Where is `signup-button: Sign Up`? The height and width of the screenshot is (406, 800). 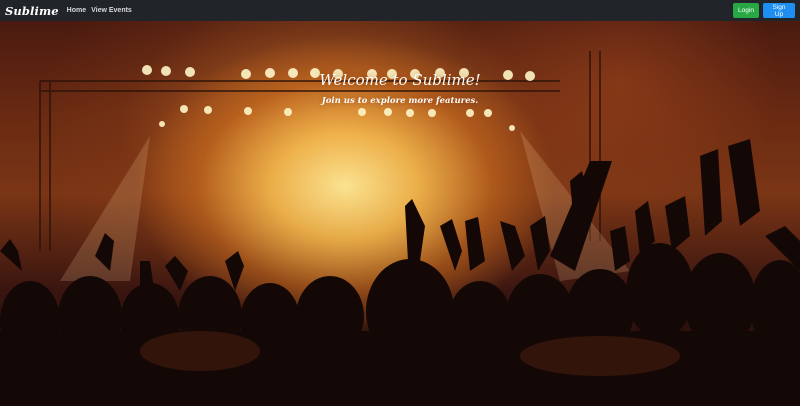 signup-button: Sign Up is located at coordinates (779, 10).